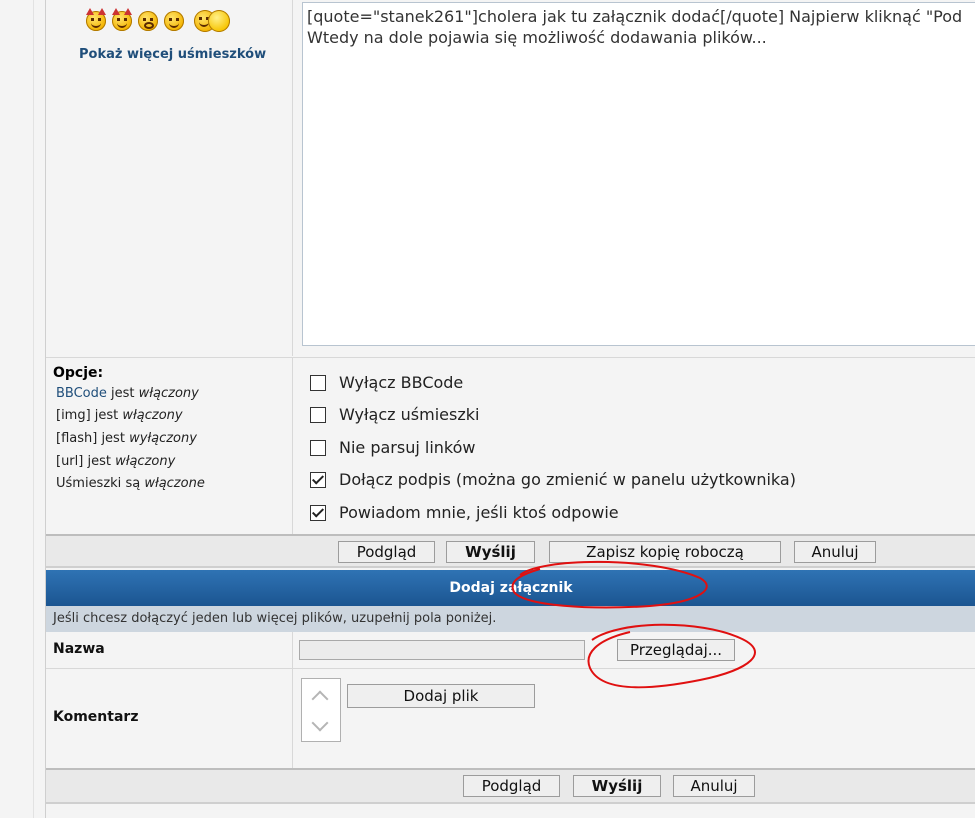 Image resolution: width=975 pixels, height=818 pixels. What do you see at coordinates (393, 447) in the screenshot?
I see `no-parse-links-option: Nie parsuj linków` at bounding box center [393, 447].